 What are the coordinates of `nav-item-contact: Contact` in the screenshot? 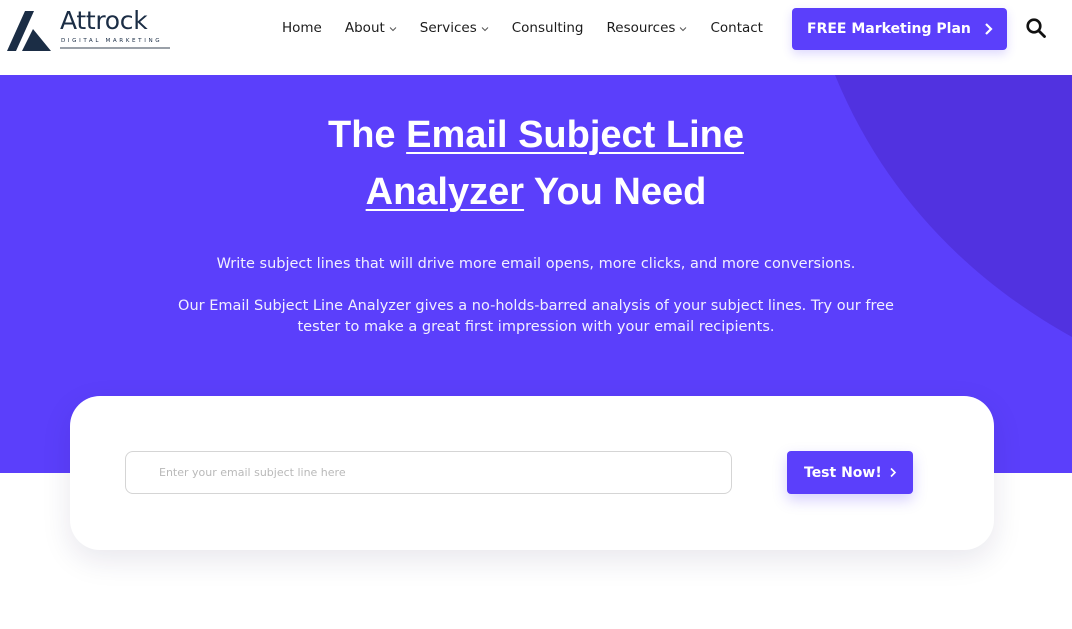 It's located at (736, 28).